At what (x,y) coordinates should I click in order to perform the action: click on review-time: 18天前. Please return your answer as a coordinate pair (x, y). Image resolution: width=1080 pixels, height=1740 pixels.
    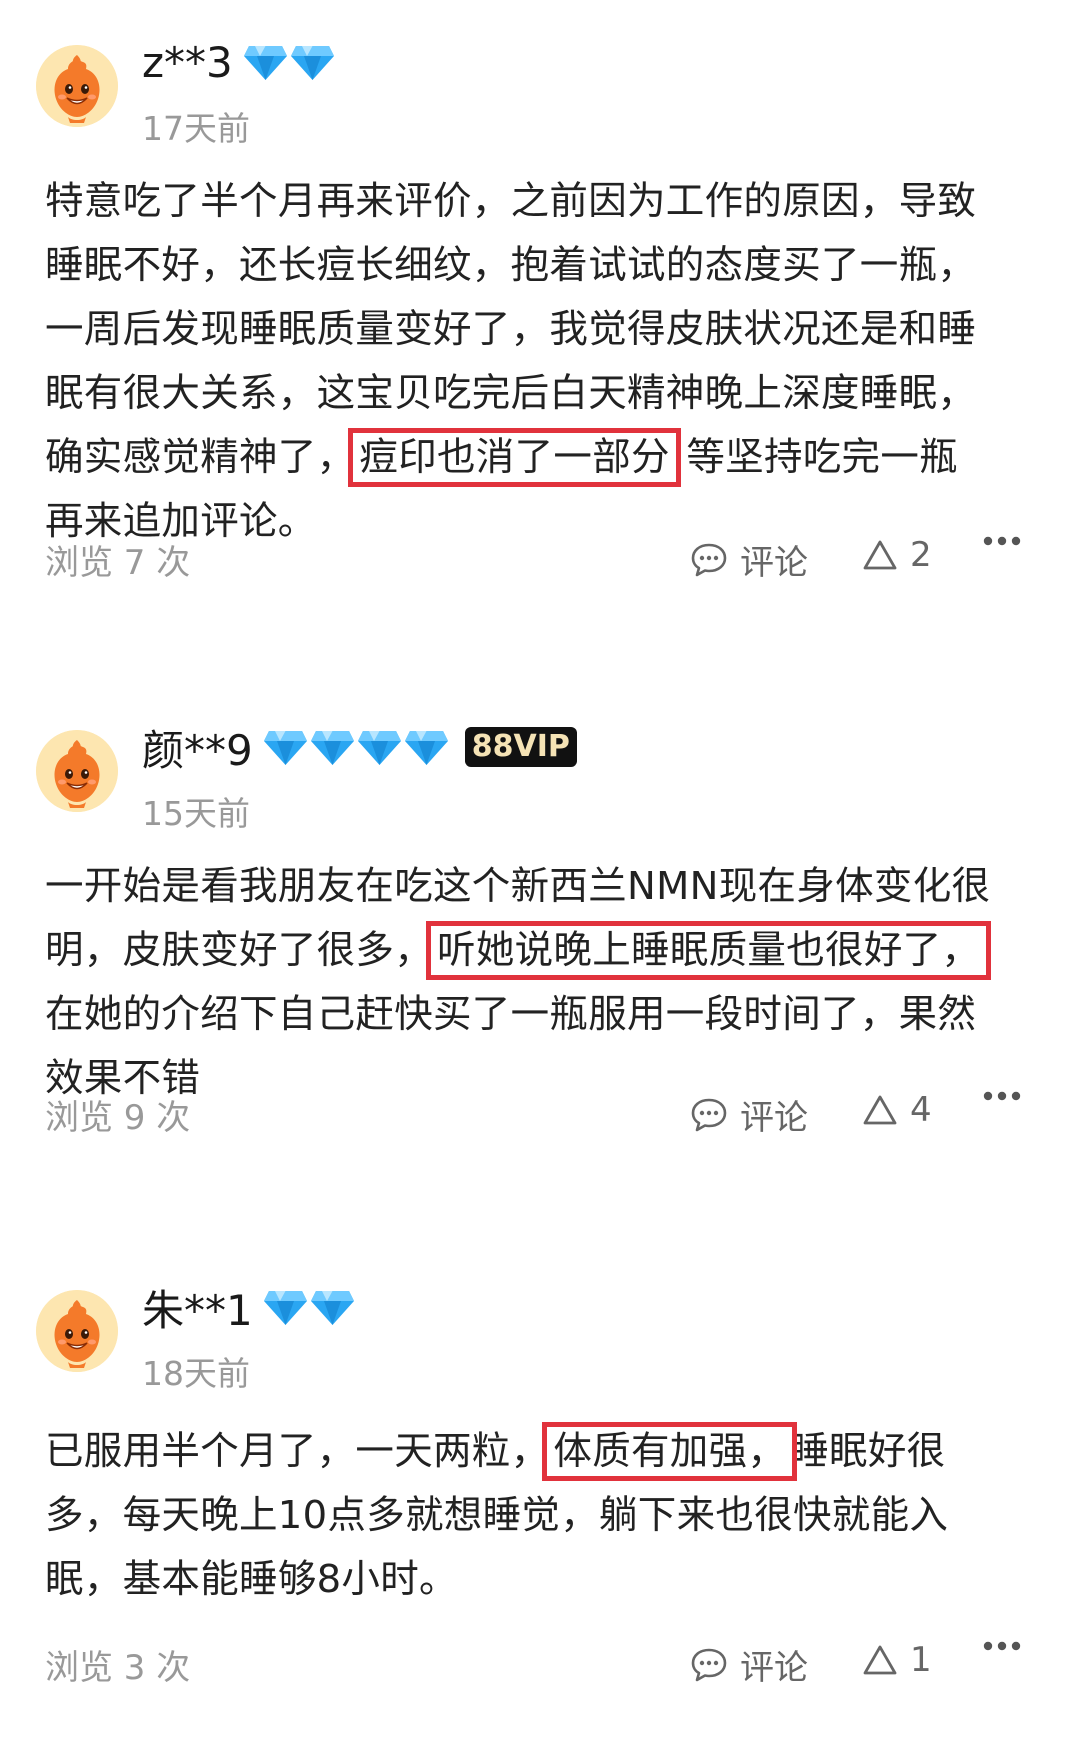
    Looking at the image, I should click on (196, 1373).